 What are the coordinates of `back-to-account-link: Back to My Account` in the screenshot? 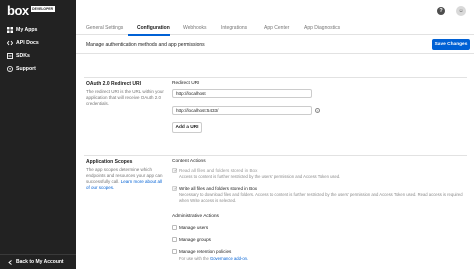 It's located at (38, 261).